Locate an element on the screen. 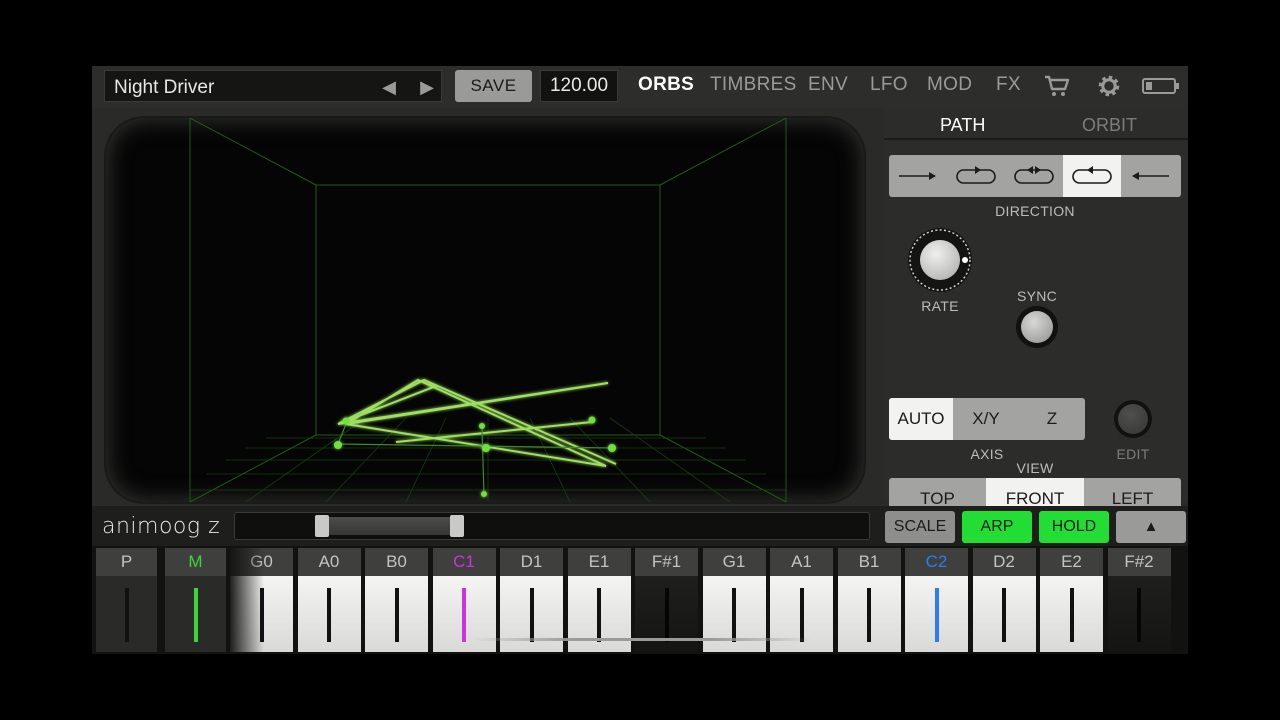  next-preset-icon: ▶ is located at coordinates (427, 87).